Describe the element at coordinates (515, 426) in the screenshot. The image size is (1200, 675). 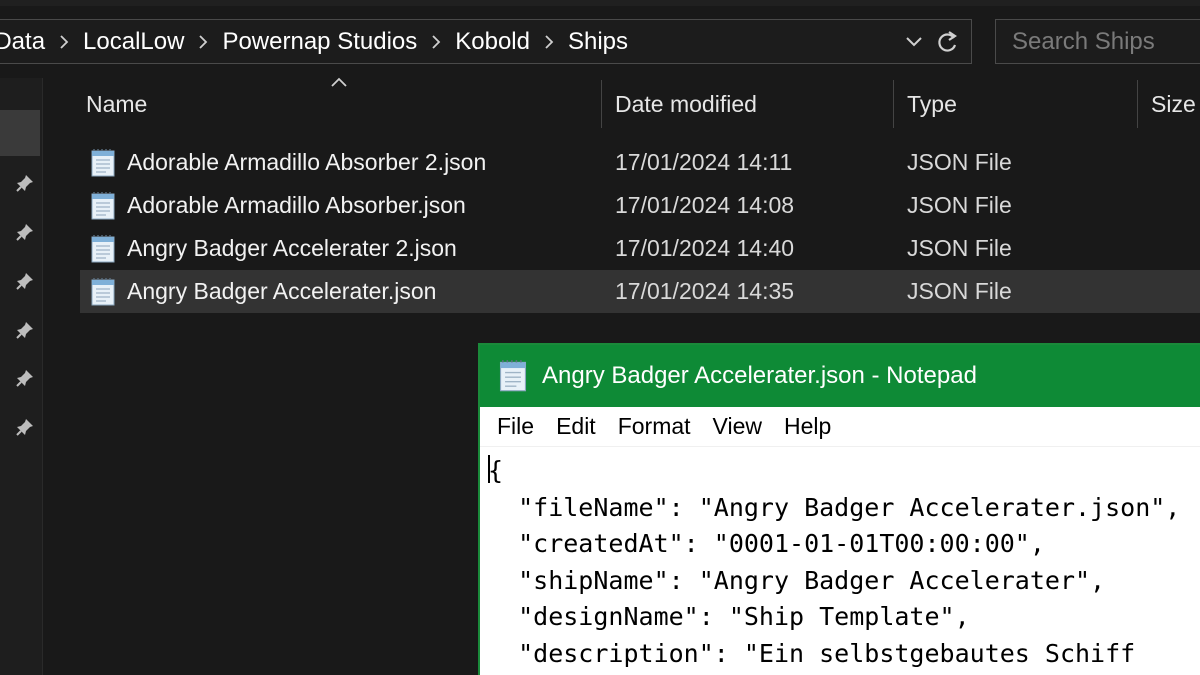
I see `menu-file: File` at that location.